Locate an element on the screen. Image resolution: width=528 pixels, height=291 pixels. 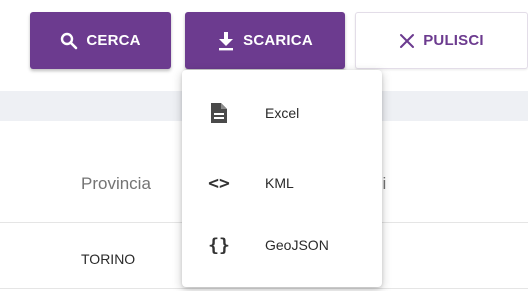
table-cell-provincia: TORINO is located at coordinates (108, 259).